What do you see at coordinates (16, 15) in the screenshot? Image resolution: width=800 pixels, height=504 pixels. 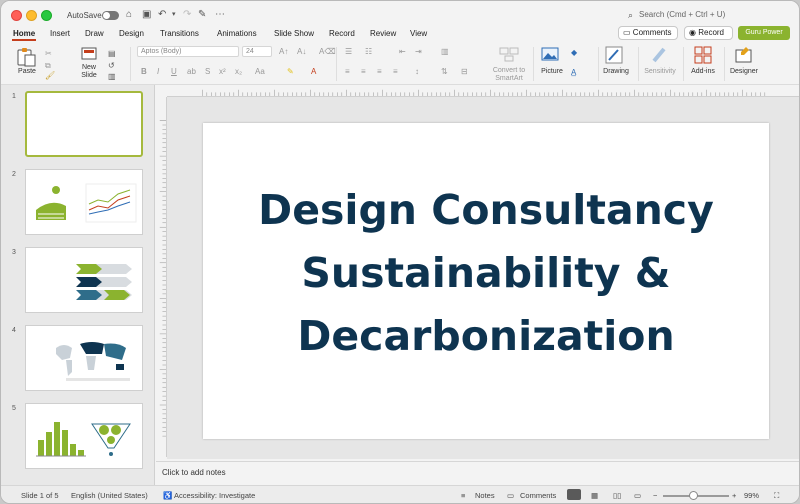 I see `close-window-button` at bounding box center [16, 15].